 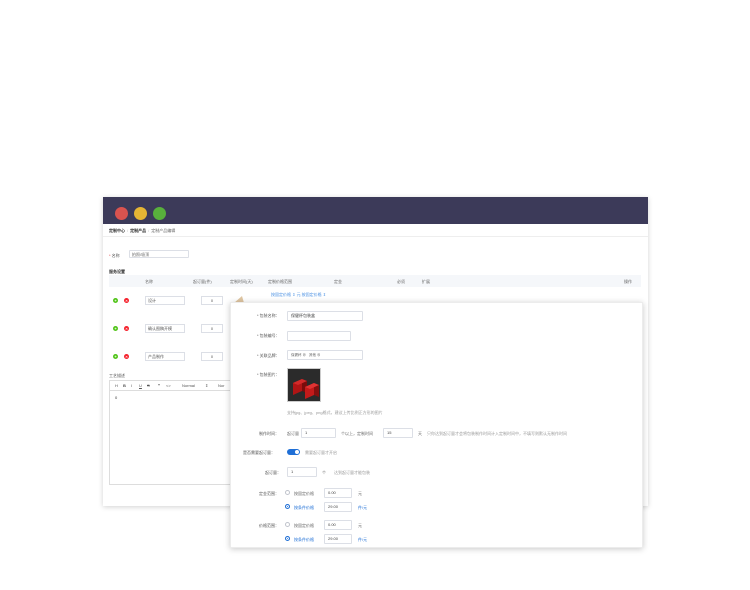 What do you see at coordinates (357, 433) in the screenshot?
I see `time-mid-text: 个以上，定制时间` at bounding box center [357, 433].